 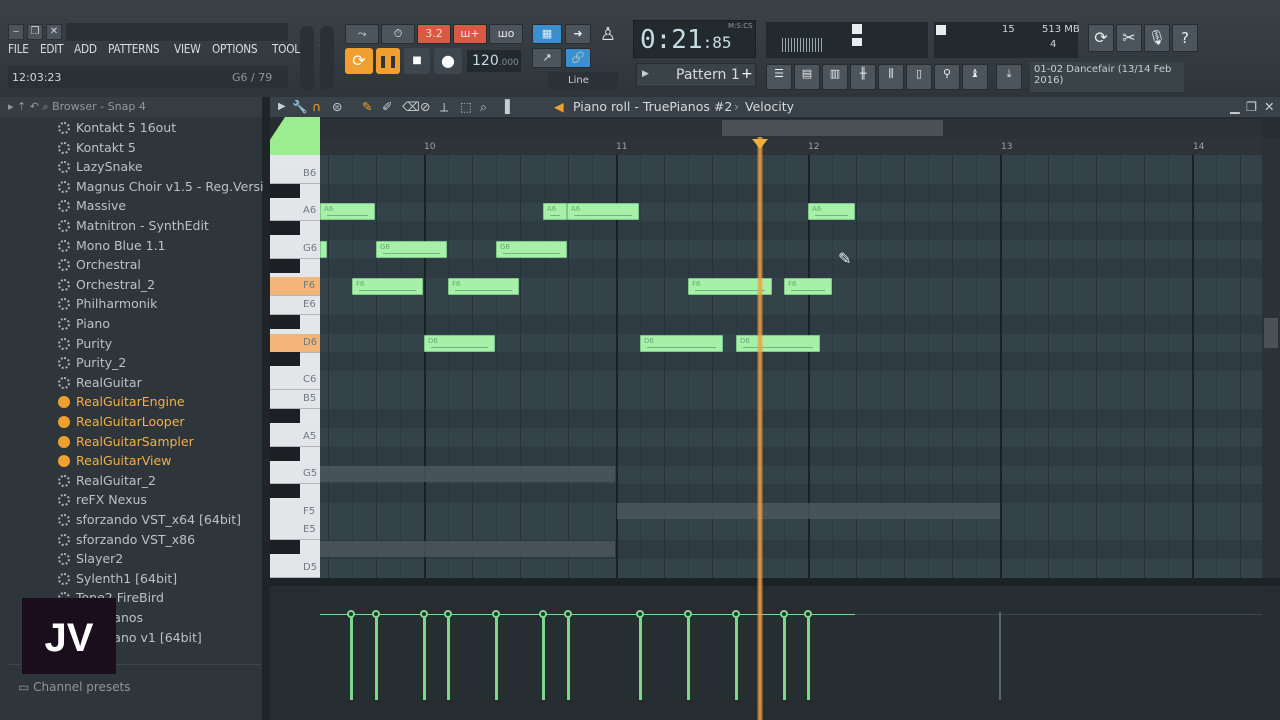 I want to click on pattern-song-toggle-icon: ⟳, so click(x=359, y=61).